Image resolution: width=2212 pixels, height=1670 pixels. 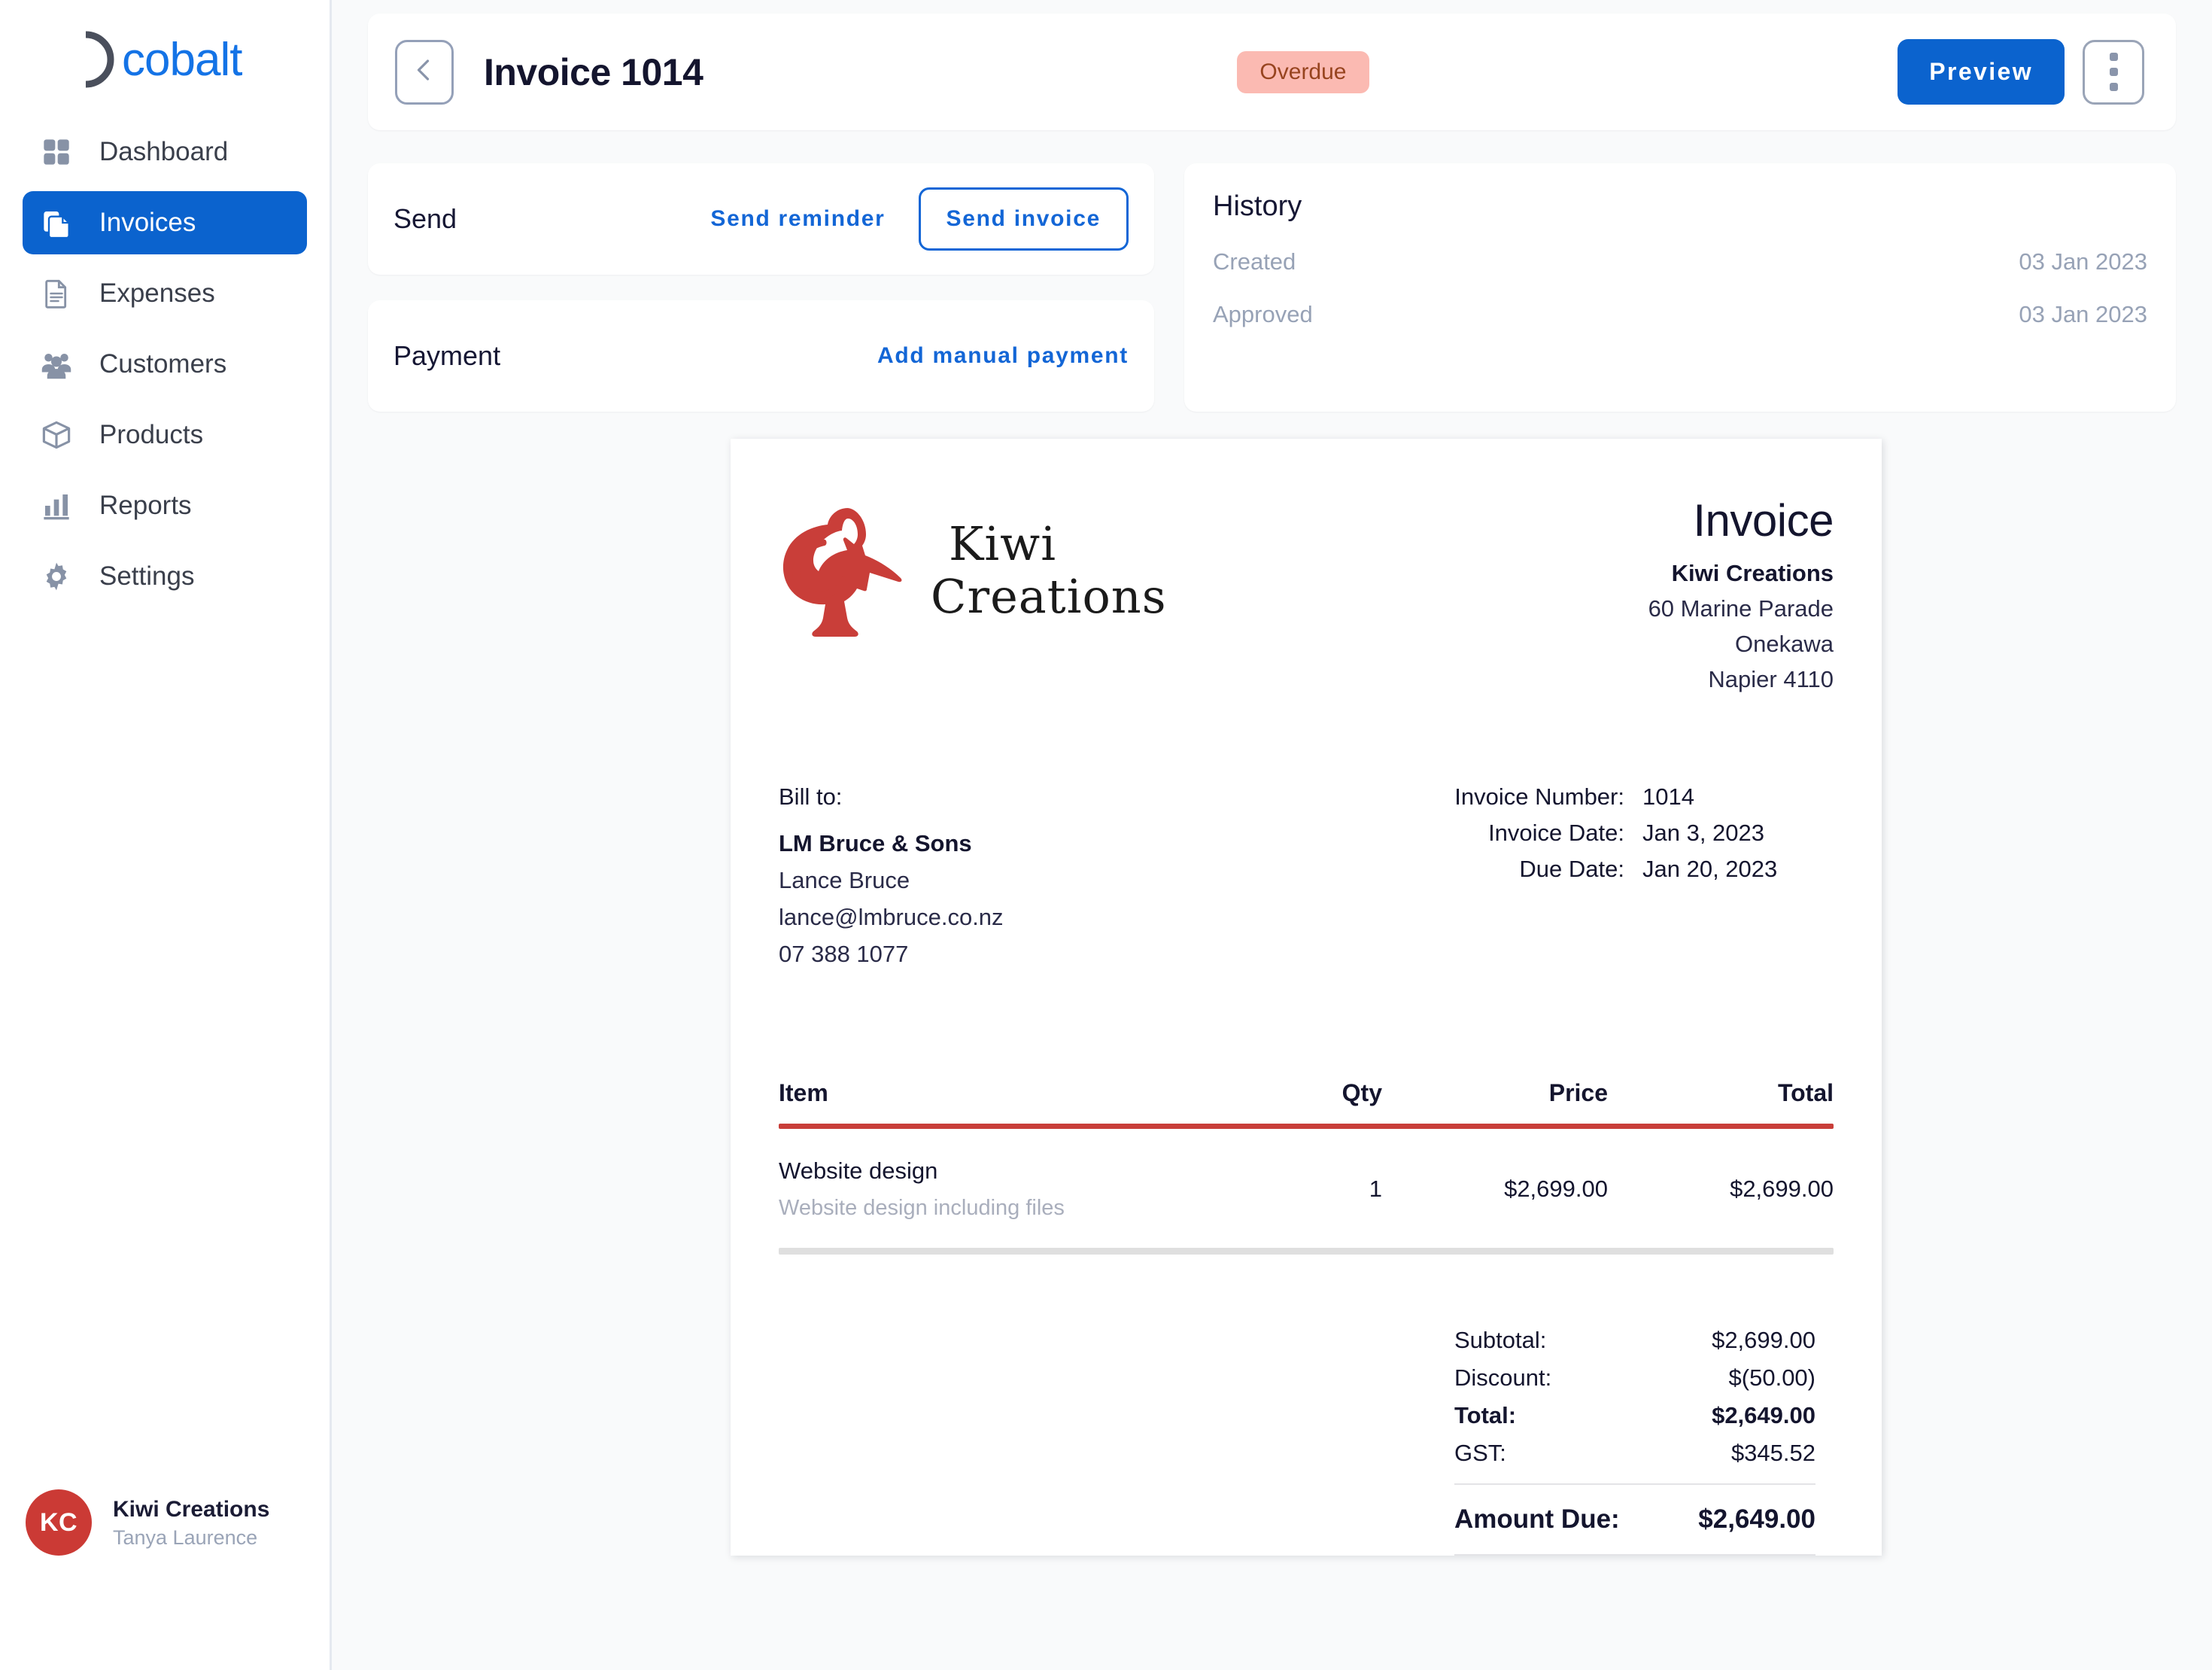 I want to click on totals-row-subtotal: Subtotal: $2,699.00, so click(x=1634, y=1340).